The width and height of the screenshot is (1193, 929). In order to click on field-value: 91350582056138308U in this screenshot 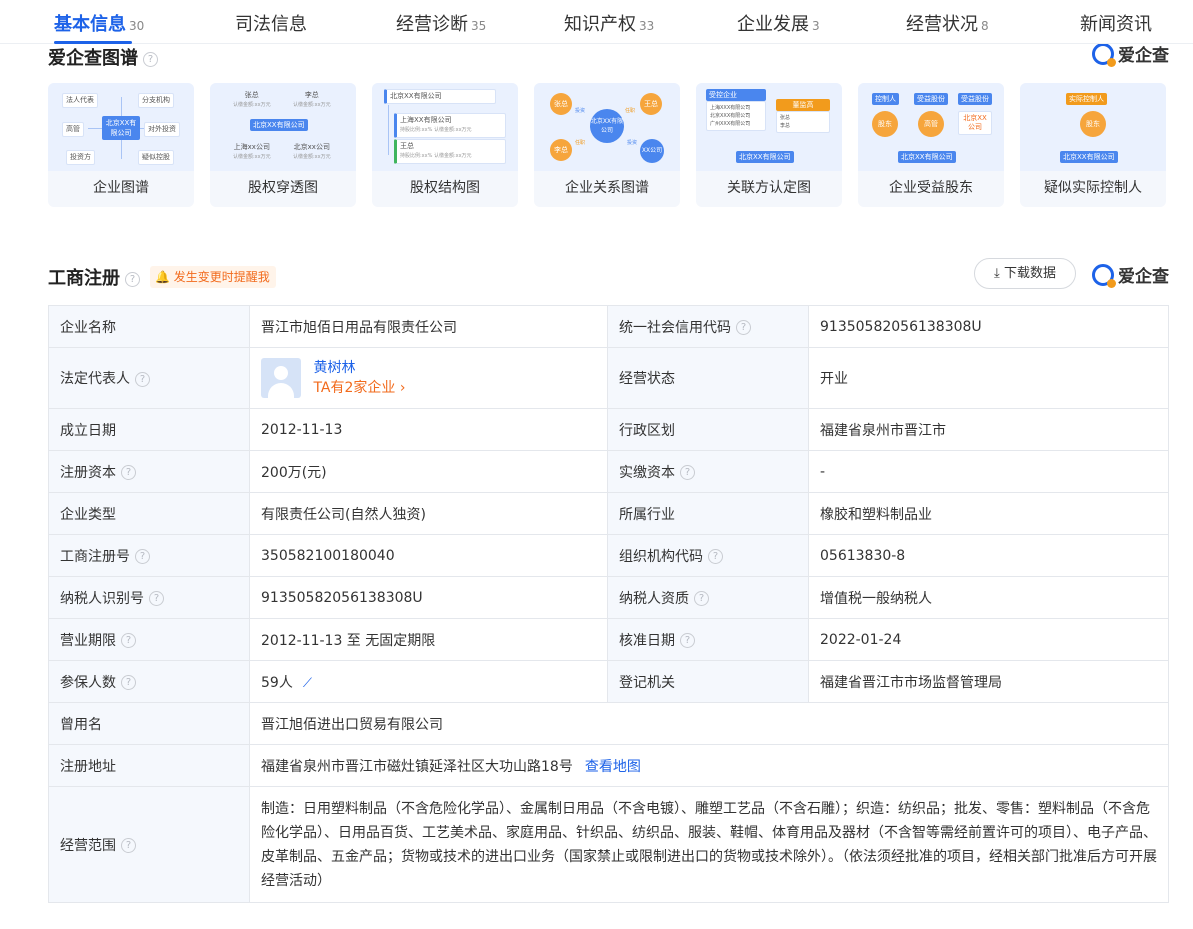, I will do `click(428, 597)`.